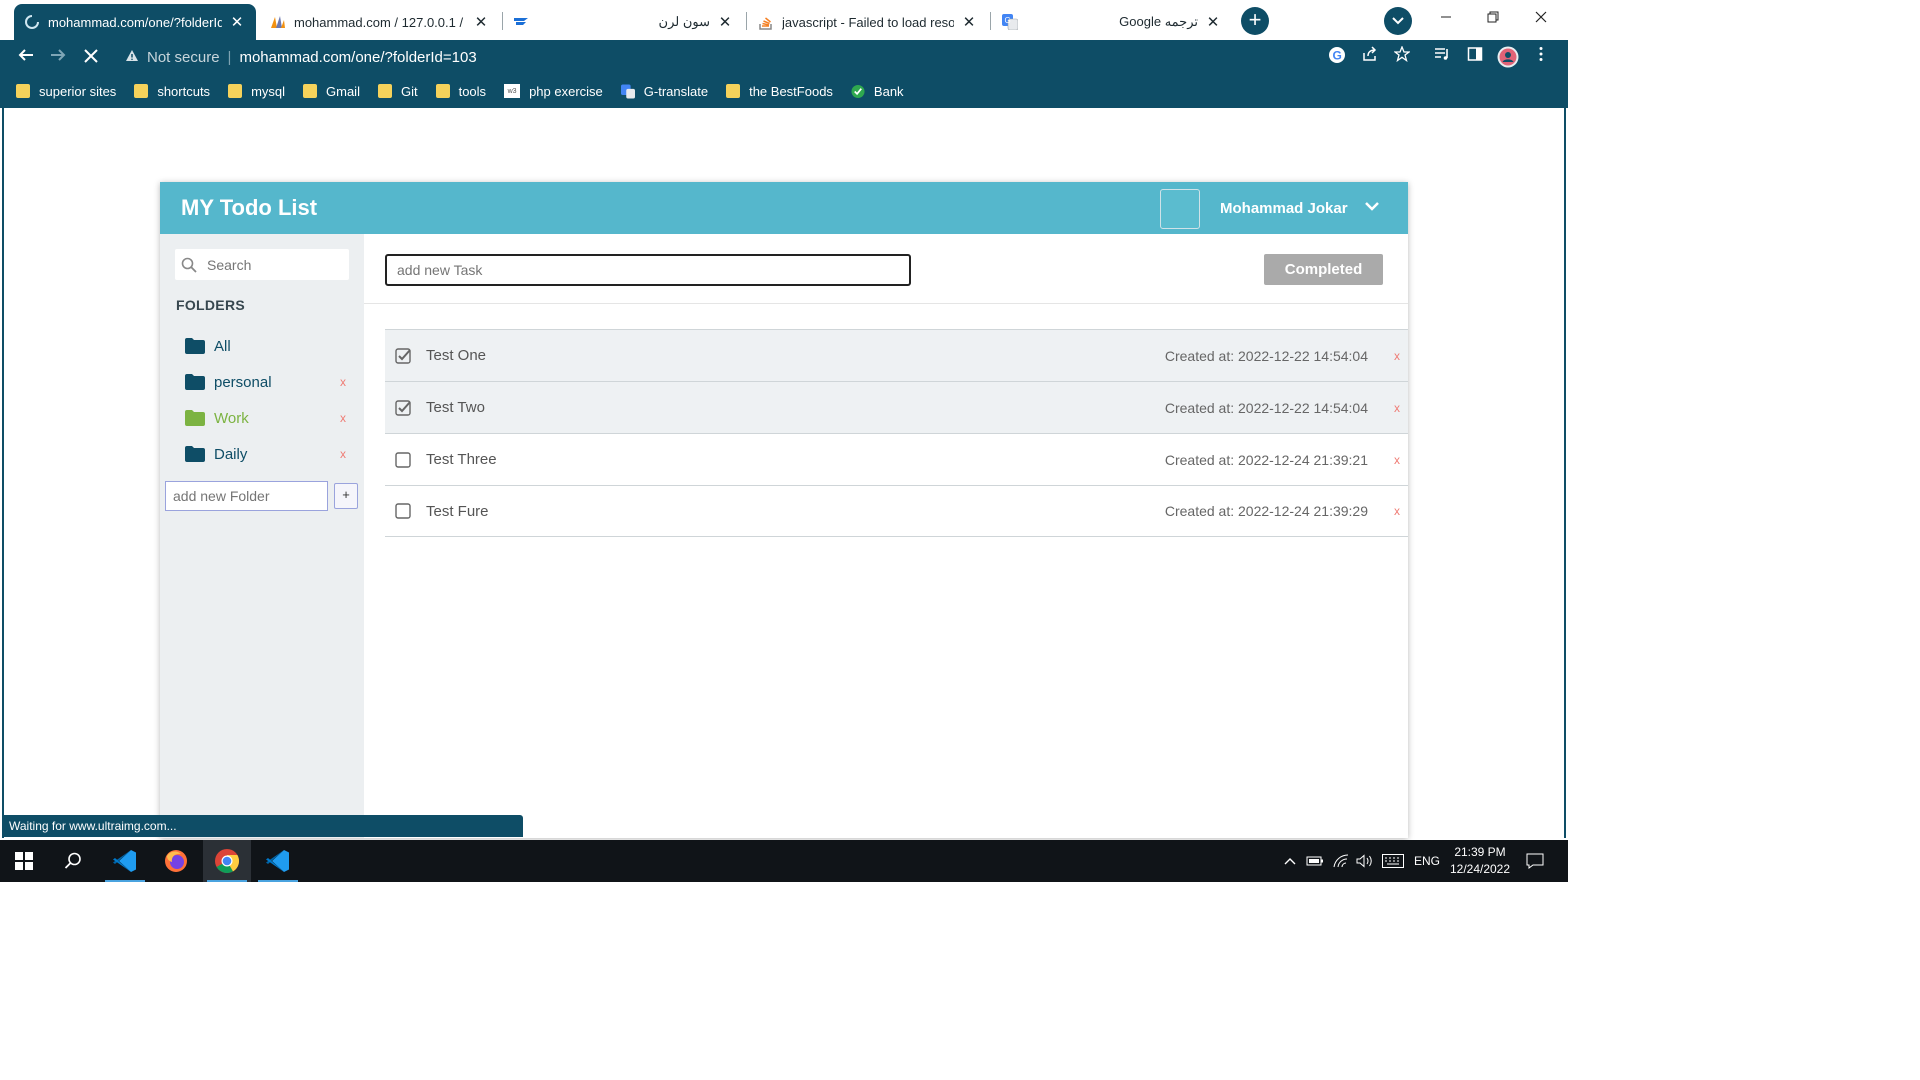 The image size is (1920, 1080). I want to click on bookmark-the-bestfoods: the BestFoods, so click(779, 91).